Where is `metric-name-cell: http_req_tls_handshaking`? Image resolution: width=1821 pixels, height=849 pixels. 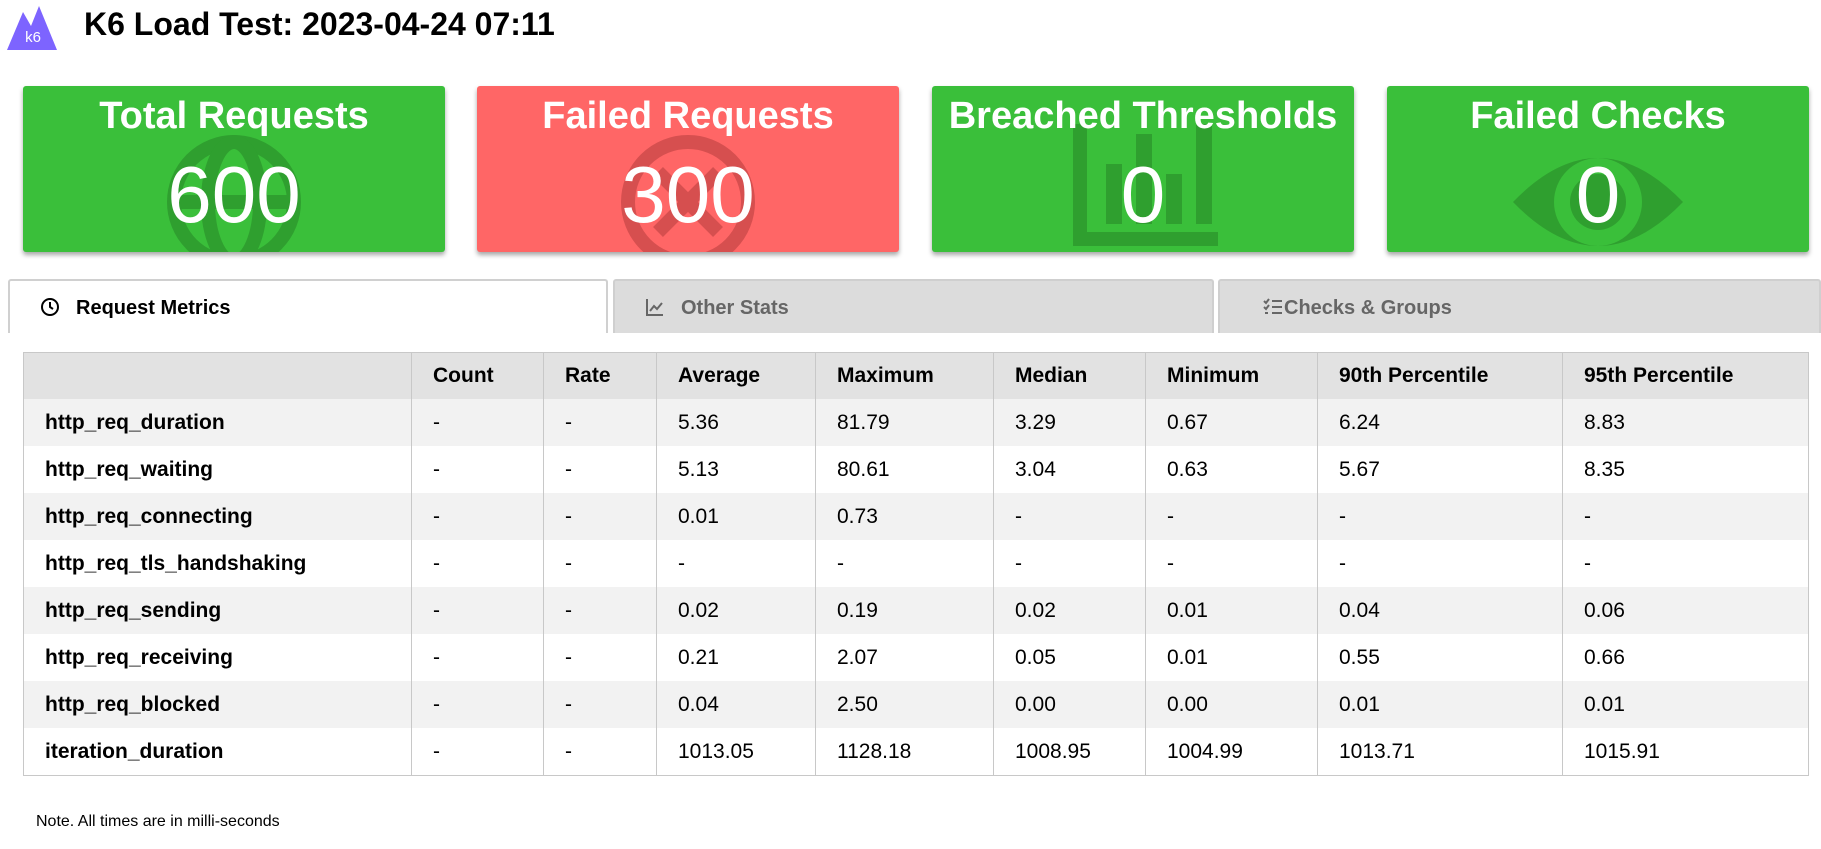 metric-name-cell: http_req_tls_handshaking is located at coordinates (217, 563).